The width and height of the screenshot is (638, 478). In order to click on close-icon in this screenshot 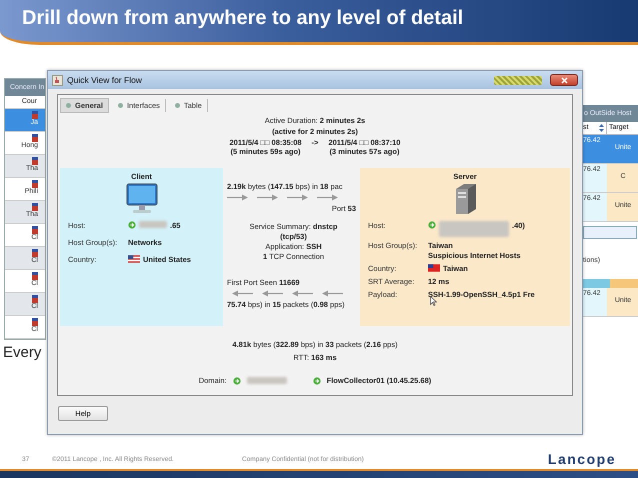, I will do `click(564, 80)`.